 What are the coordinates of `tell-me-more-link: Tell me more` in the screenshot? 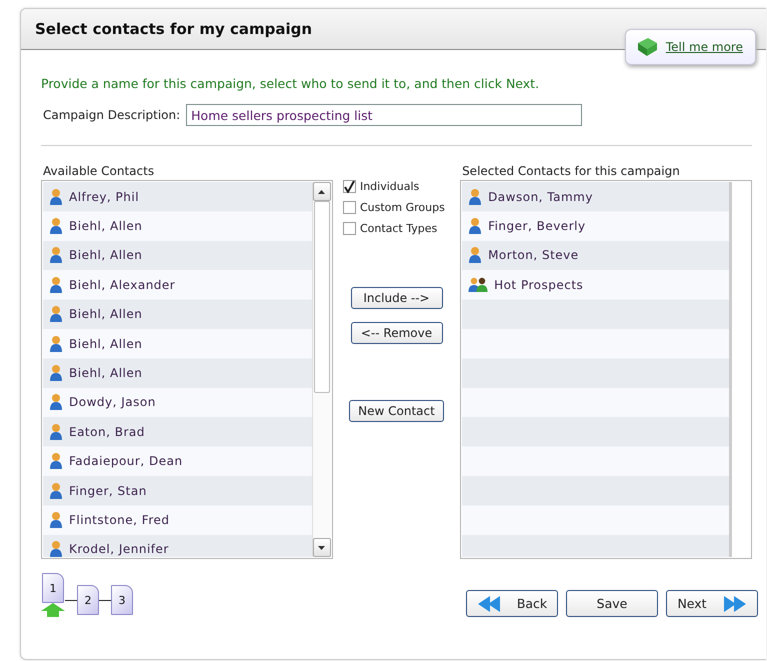 It's located at (704, 47).